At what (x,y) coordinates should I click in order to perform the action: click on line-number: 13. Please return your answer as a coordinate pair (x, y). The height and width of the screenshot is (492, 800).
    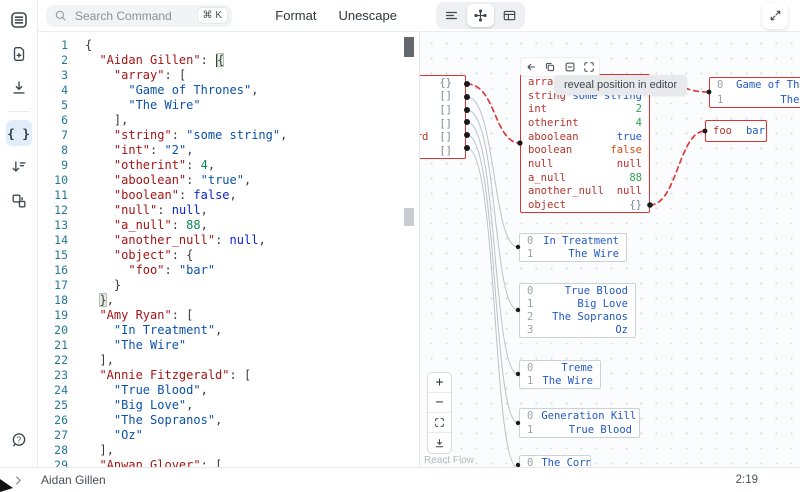
    Looking at the image, I should click on (61, 225).